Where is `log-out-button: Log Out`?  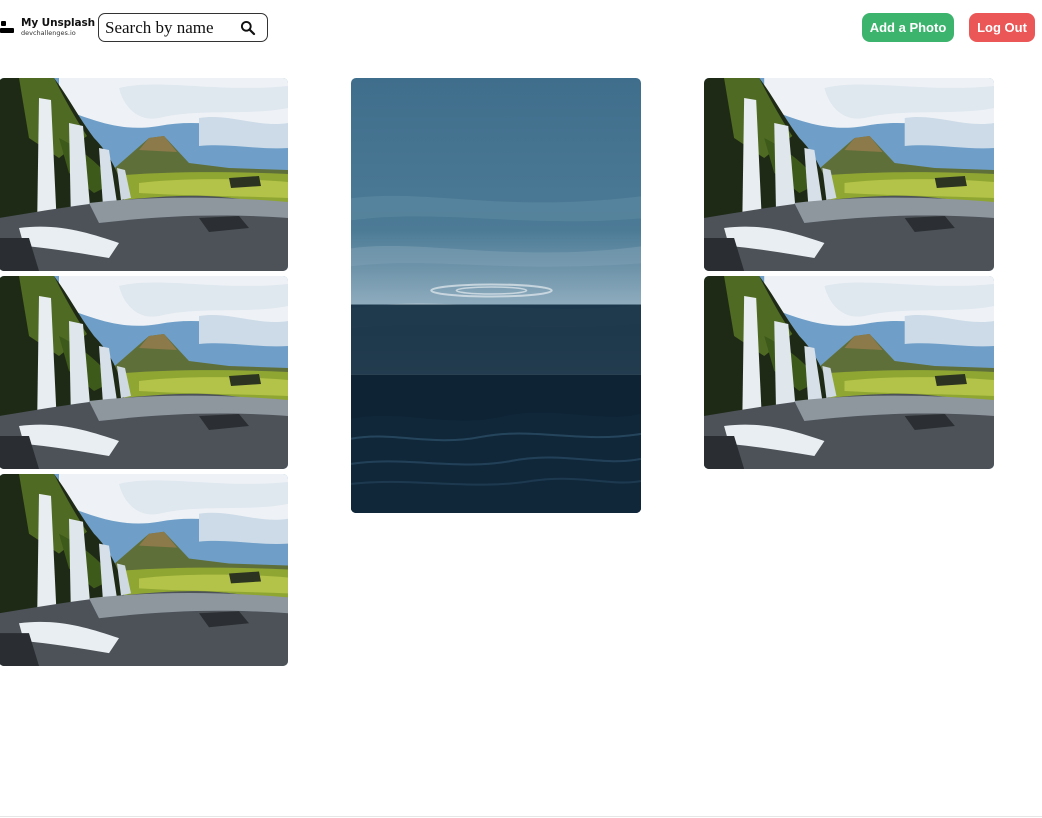
log-out-button: Log Out is located at coordinates (1002, 27).